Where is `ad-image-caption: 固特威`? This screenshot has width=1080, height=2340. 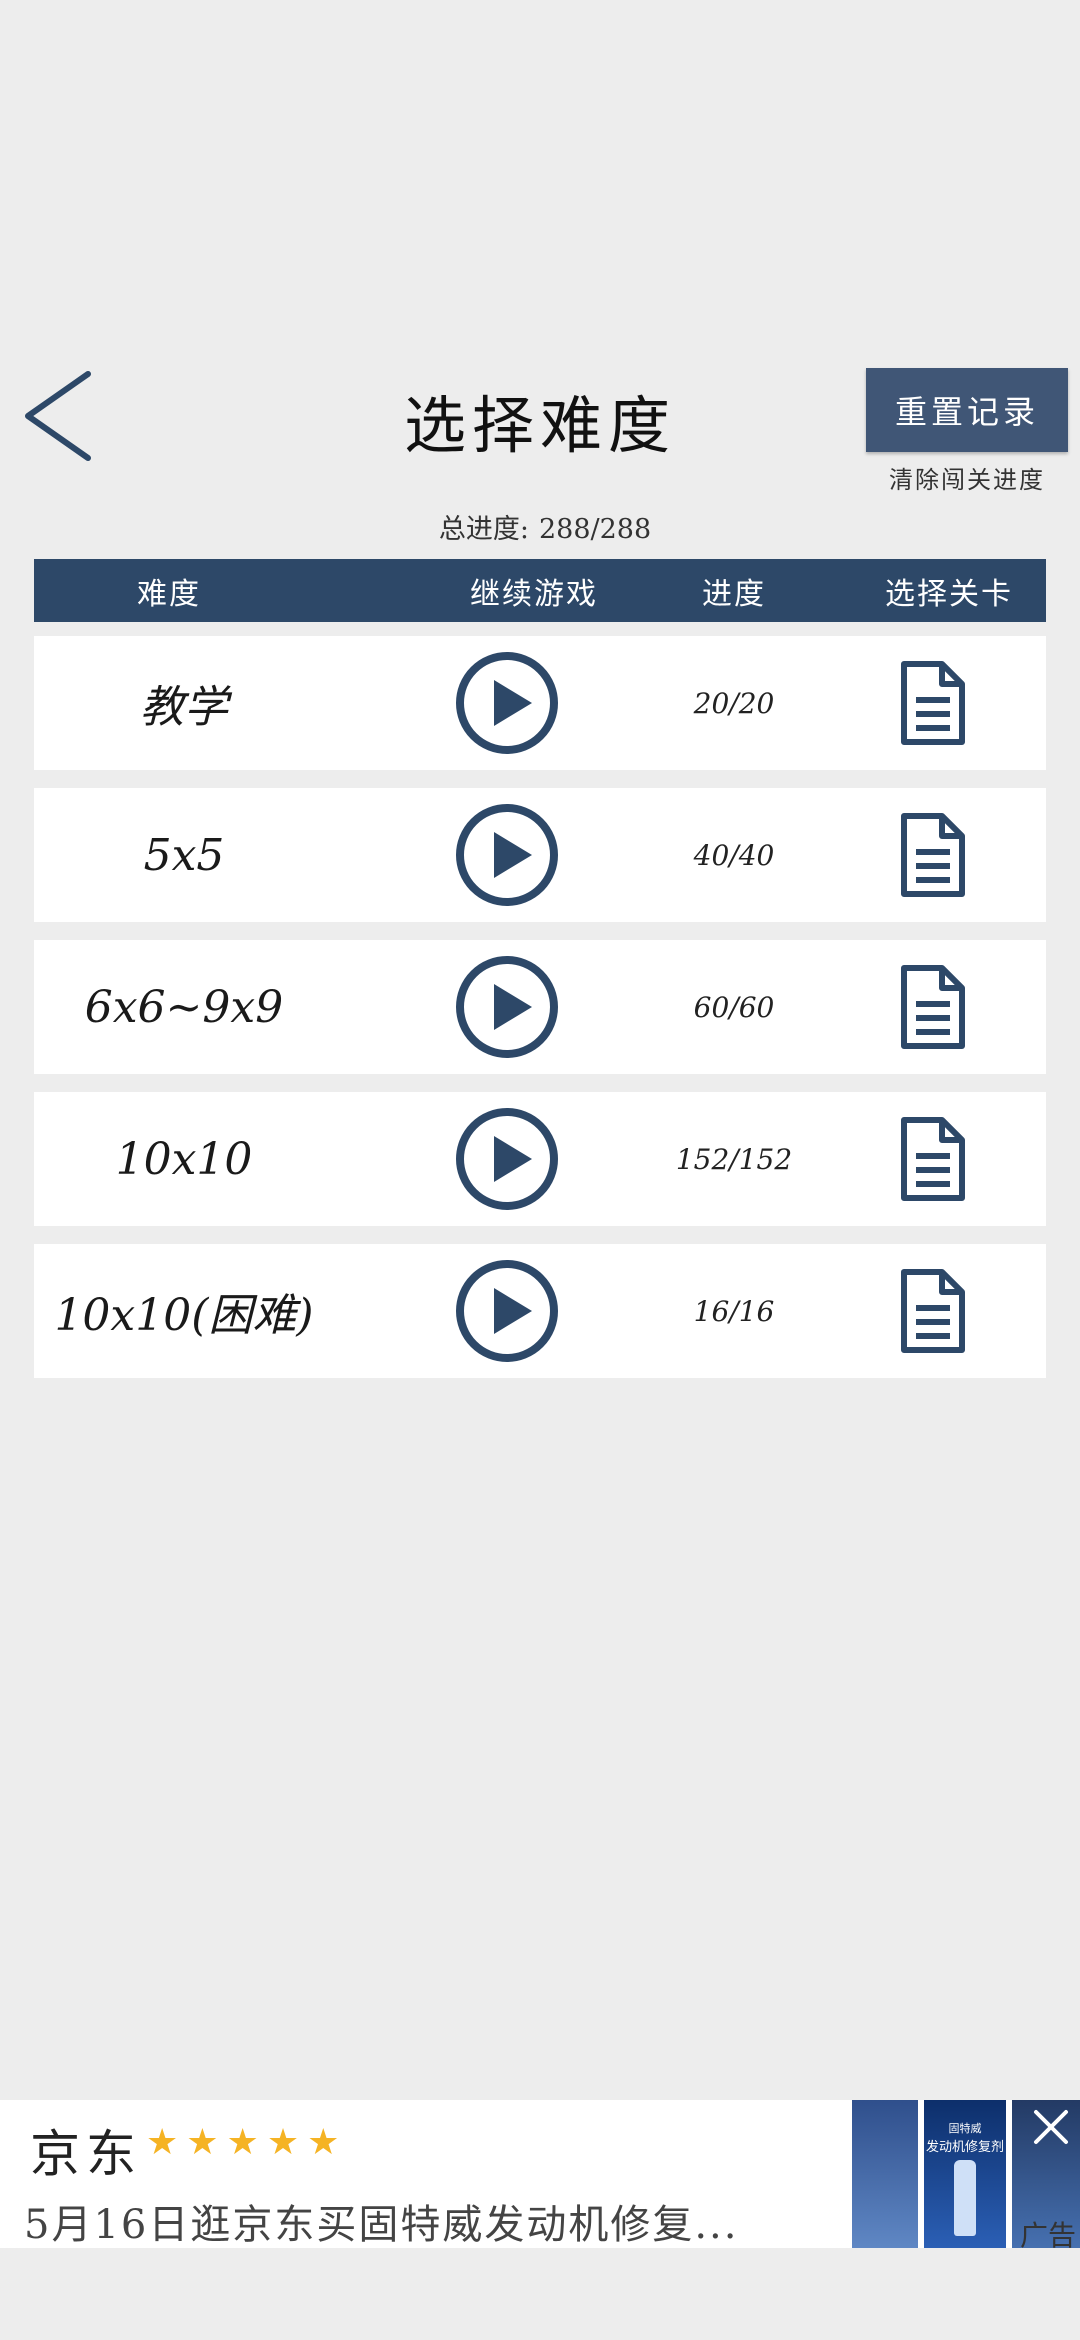
ad-image-caption: 固特威 is located at coordinates (965, 2128).